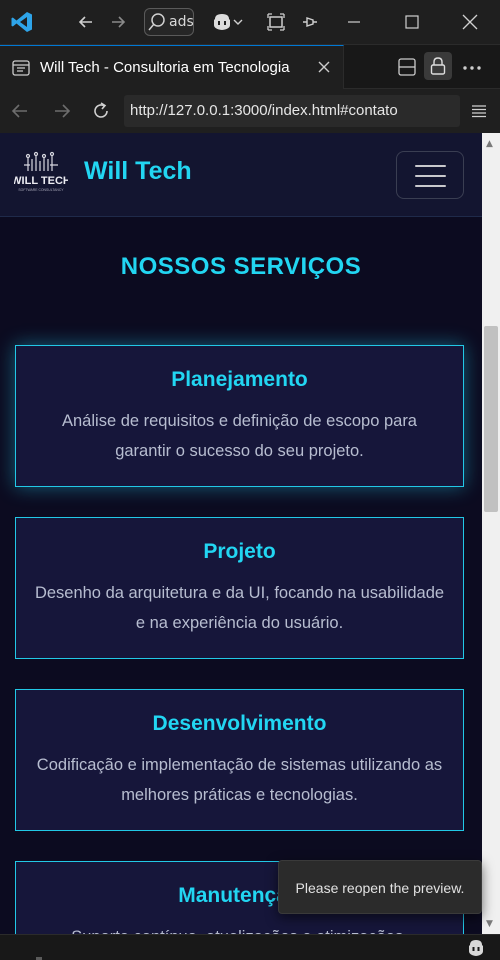  I want to click on browser-nav-bar: http://127.0.0.1:3000/index.html#contato, so click(250, 111).